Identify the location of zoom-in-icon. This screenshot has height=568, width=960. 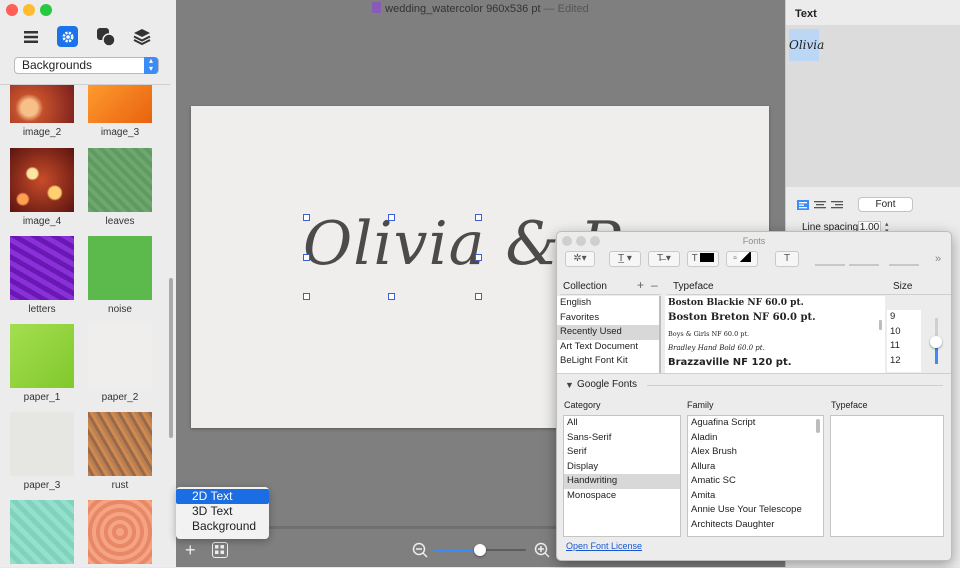
(542, 551).